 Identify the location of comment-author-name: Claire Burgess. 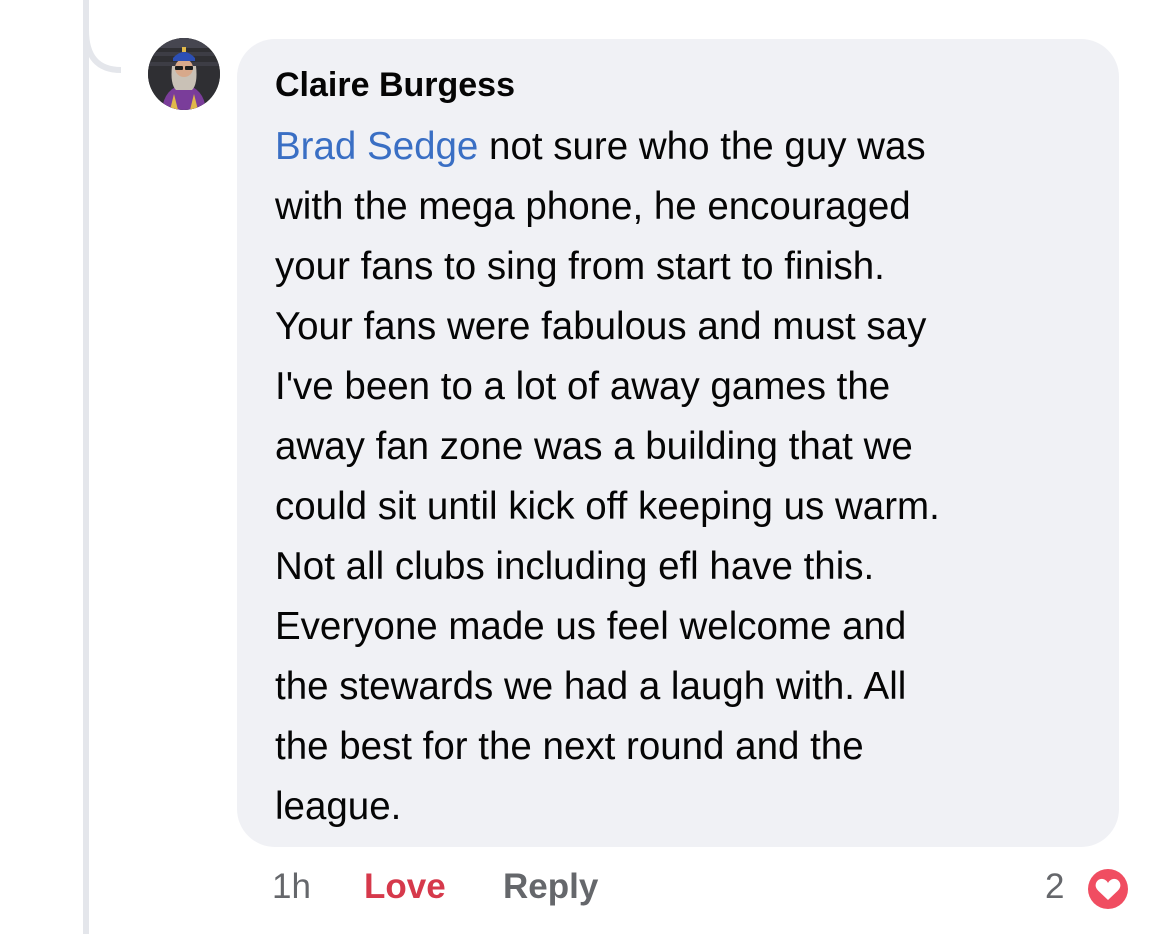
(682, 87).